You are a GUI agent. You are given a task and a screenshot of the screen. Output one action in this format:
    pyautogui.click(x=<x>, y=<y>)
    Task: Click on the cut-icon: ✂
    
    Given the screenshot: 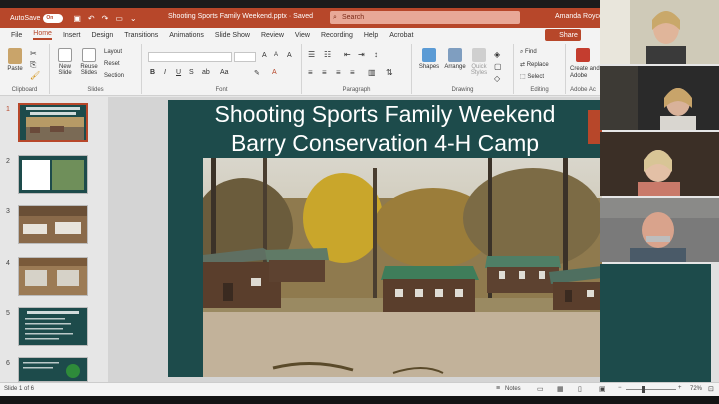 What is the action you would take?
    pyautogui.click(x=33, y=53)
    